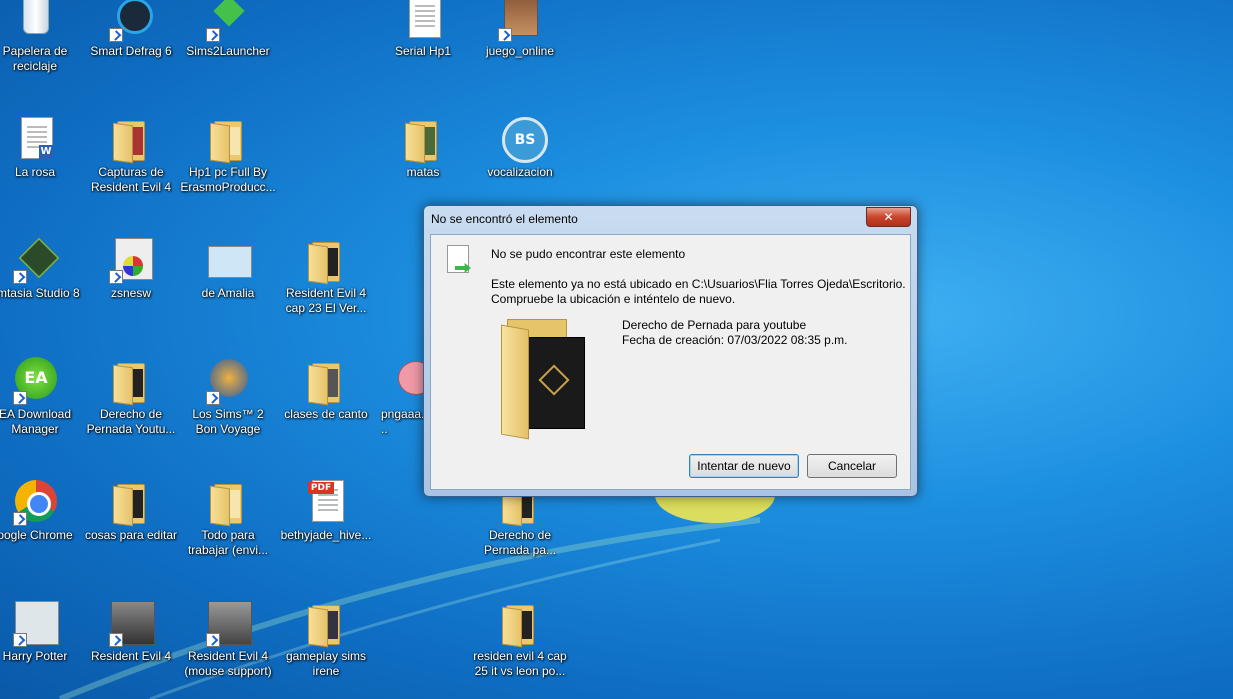  I want to click on desktop-icon-sims2launcher: Sims2Launcher, so click(228, 29).